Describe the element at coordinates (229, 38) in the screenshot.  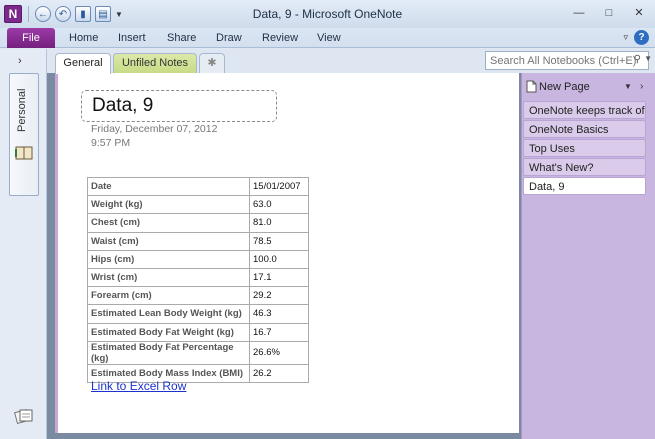
I see `tab-draw: Draw` at that location.